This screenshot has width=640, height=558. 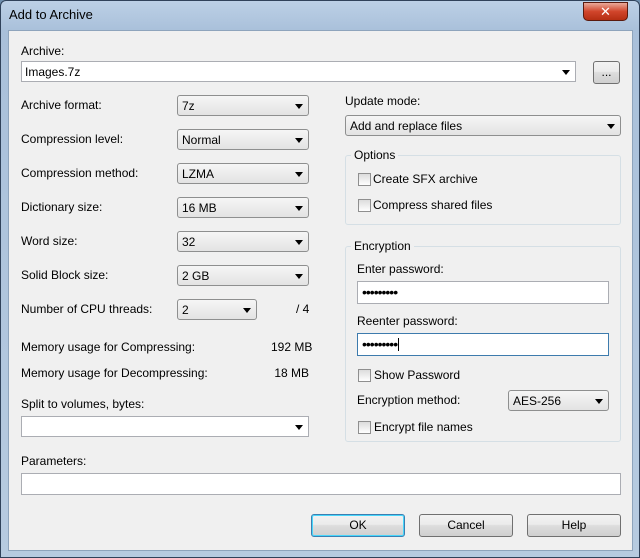 What do you see at coordinates (417, 375) in the screenshot?
I see `show-password-label: Show Password` at bounding box center [417, 375].